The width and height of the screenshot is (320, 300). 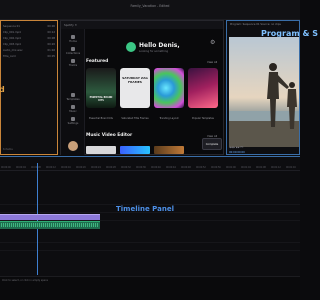 I want to click on rail-item-label: Tracks, so click(x=73, y=65).